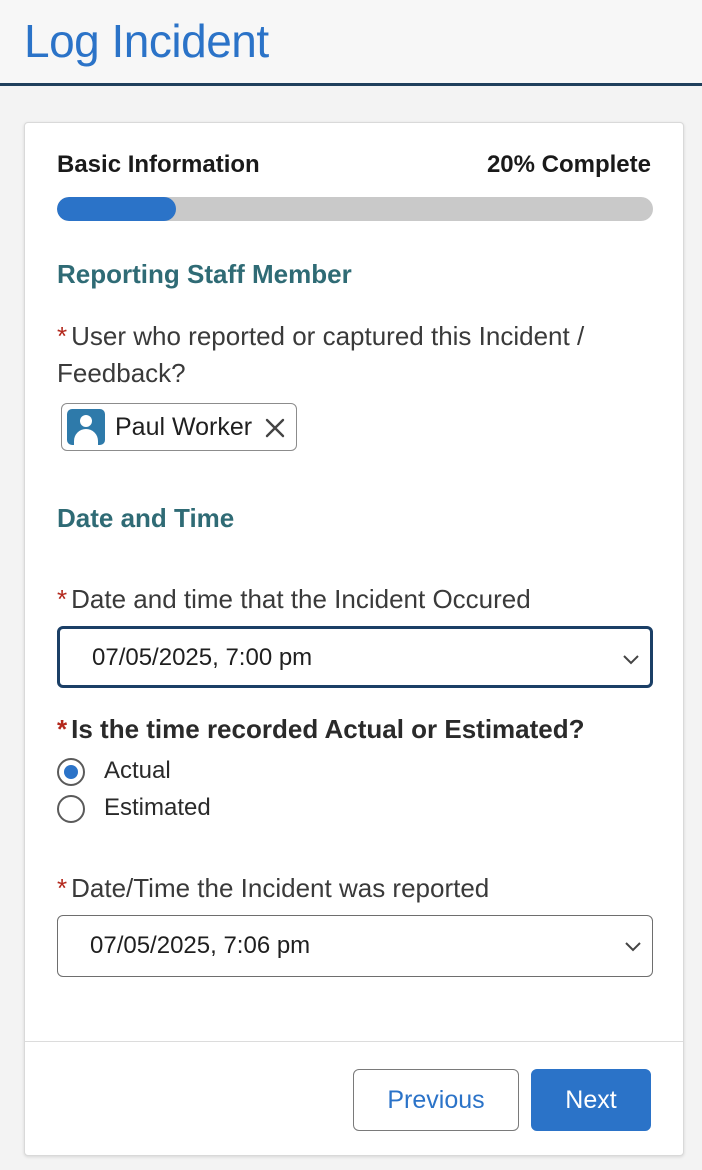 The width and height of the screenshot is (702, 1170). I want to click on radio-estimated: Estimated, so click(167, 811).